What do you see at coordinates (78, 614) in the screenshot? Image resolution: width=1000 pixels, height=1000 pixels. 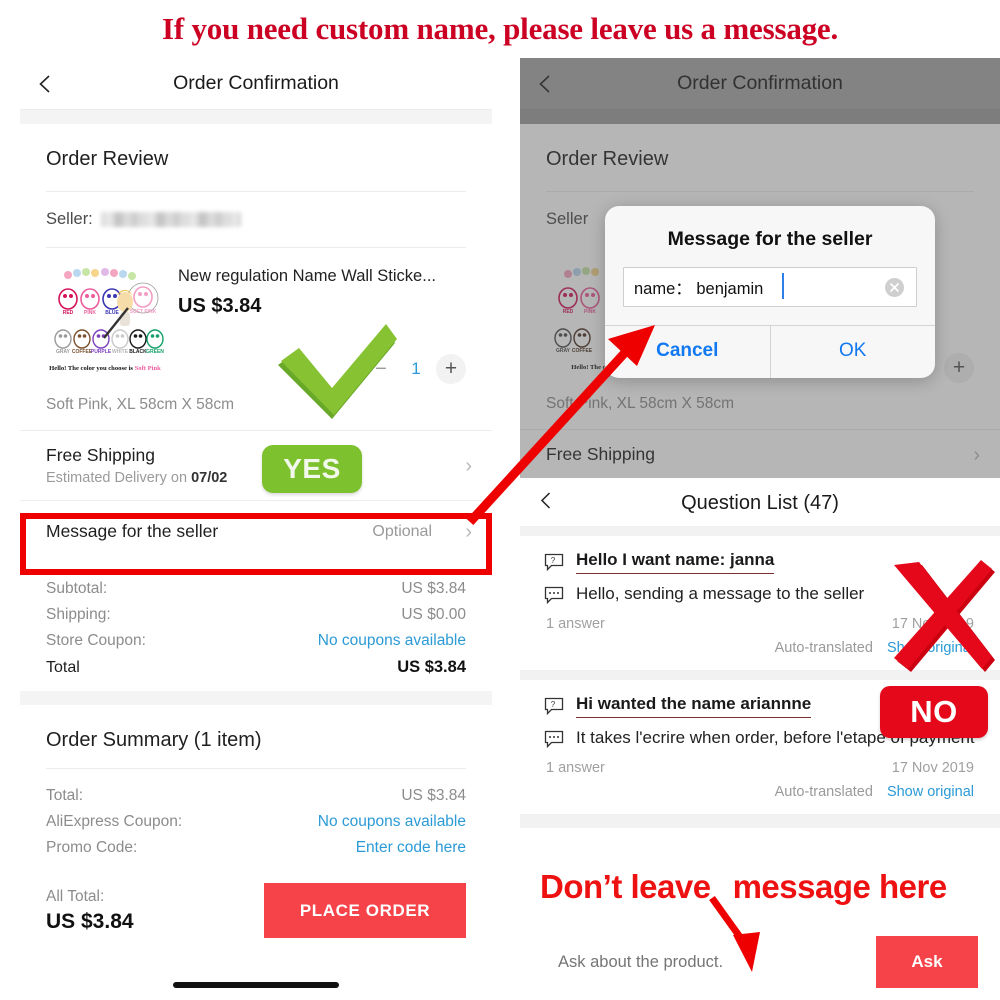 I see `price-line-label: Shipping:` at bounding box center [78, 614].